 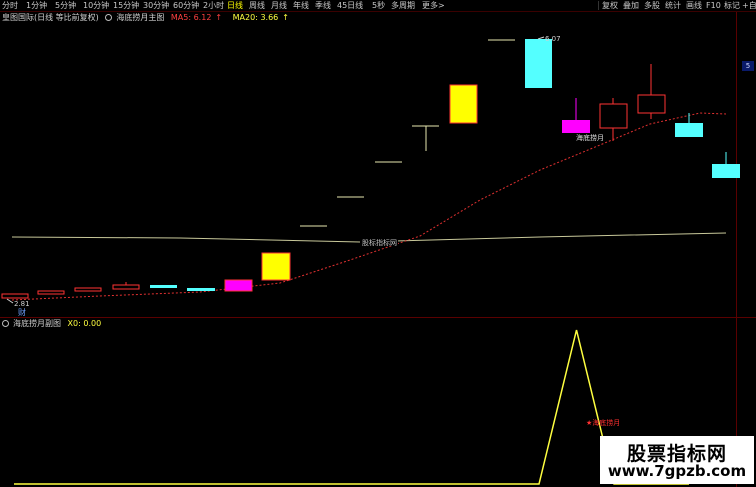 I want to click on event-marker: 财, so click(x=22, y=312).